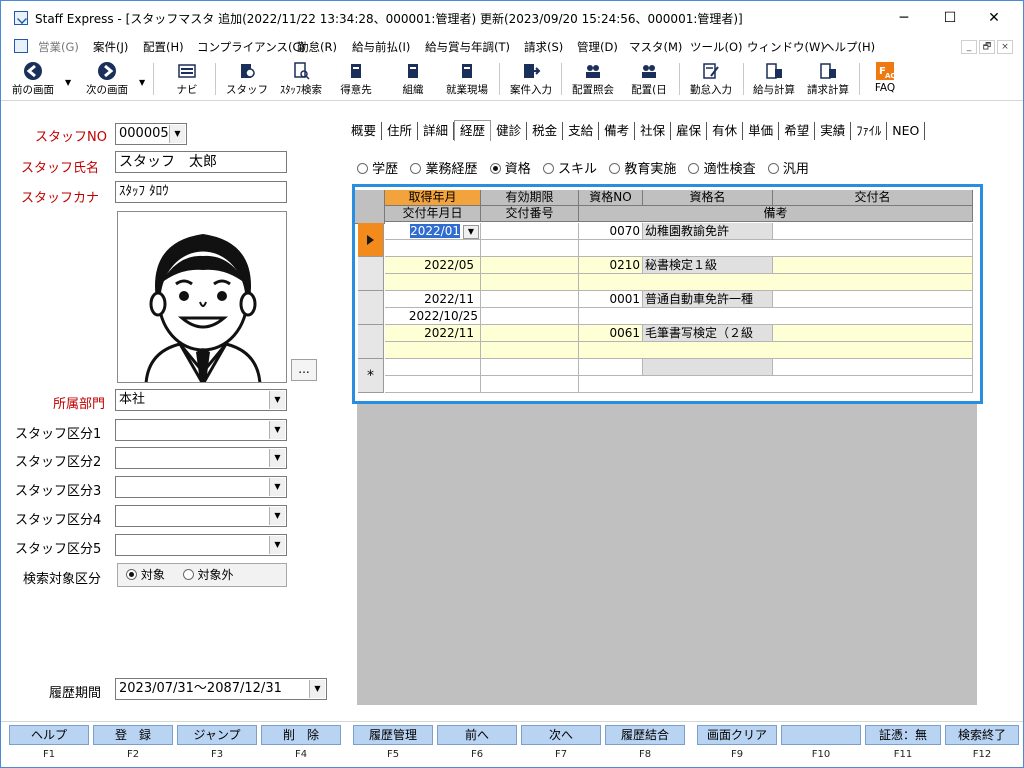  What do you see at coordinates (433, 265) in the screenshot?
I see `table-cell: 2022/05` at bounding box center [433, 265].